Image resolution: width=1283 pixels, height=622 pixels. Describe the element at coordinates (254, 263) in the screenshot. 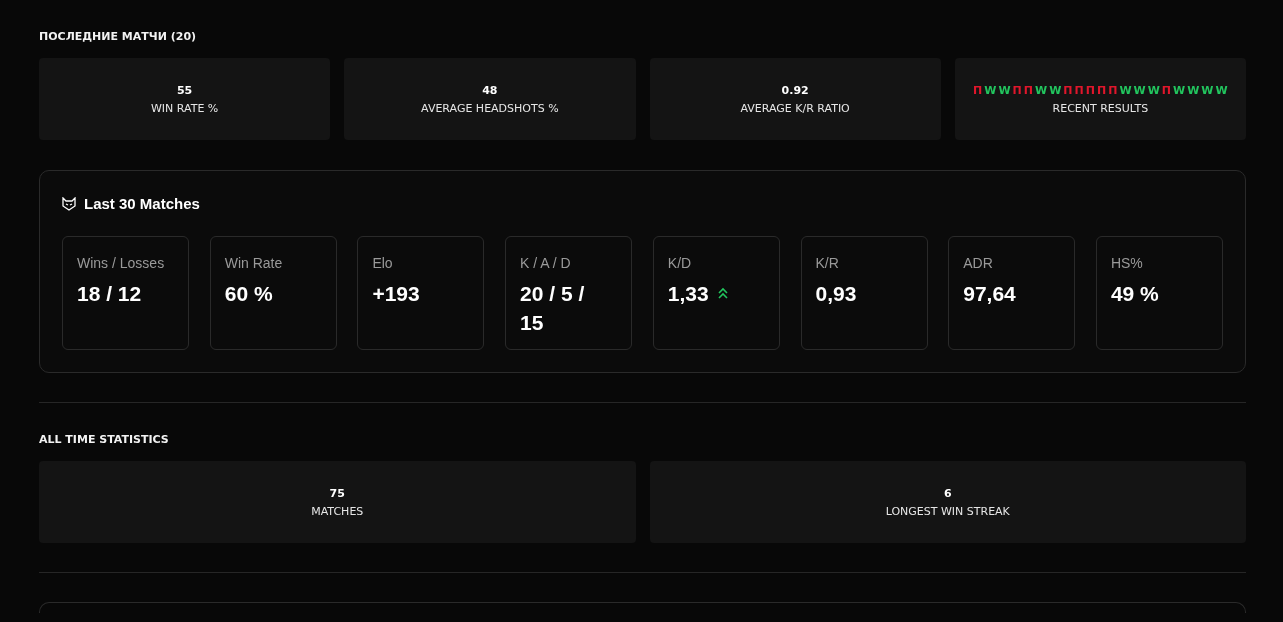

I see `tile-label: Win Rate` at that location.